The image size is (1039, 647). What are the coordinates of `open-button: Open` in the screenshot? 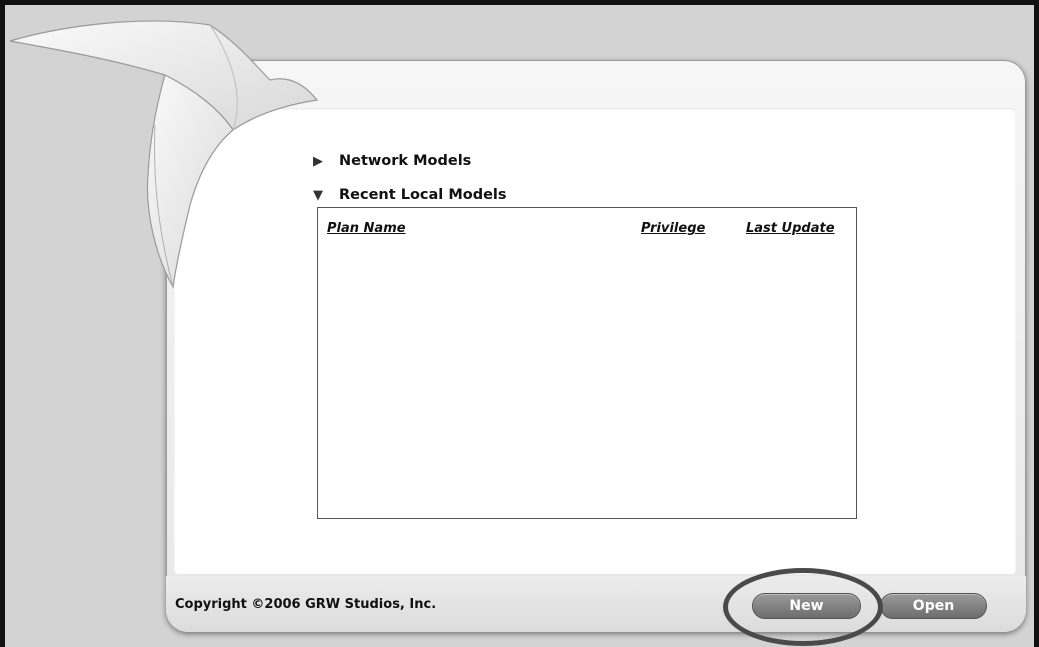 It's located at (933, 606).